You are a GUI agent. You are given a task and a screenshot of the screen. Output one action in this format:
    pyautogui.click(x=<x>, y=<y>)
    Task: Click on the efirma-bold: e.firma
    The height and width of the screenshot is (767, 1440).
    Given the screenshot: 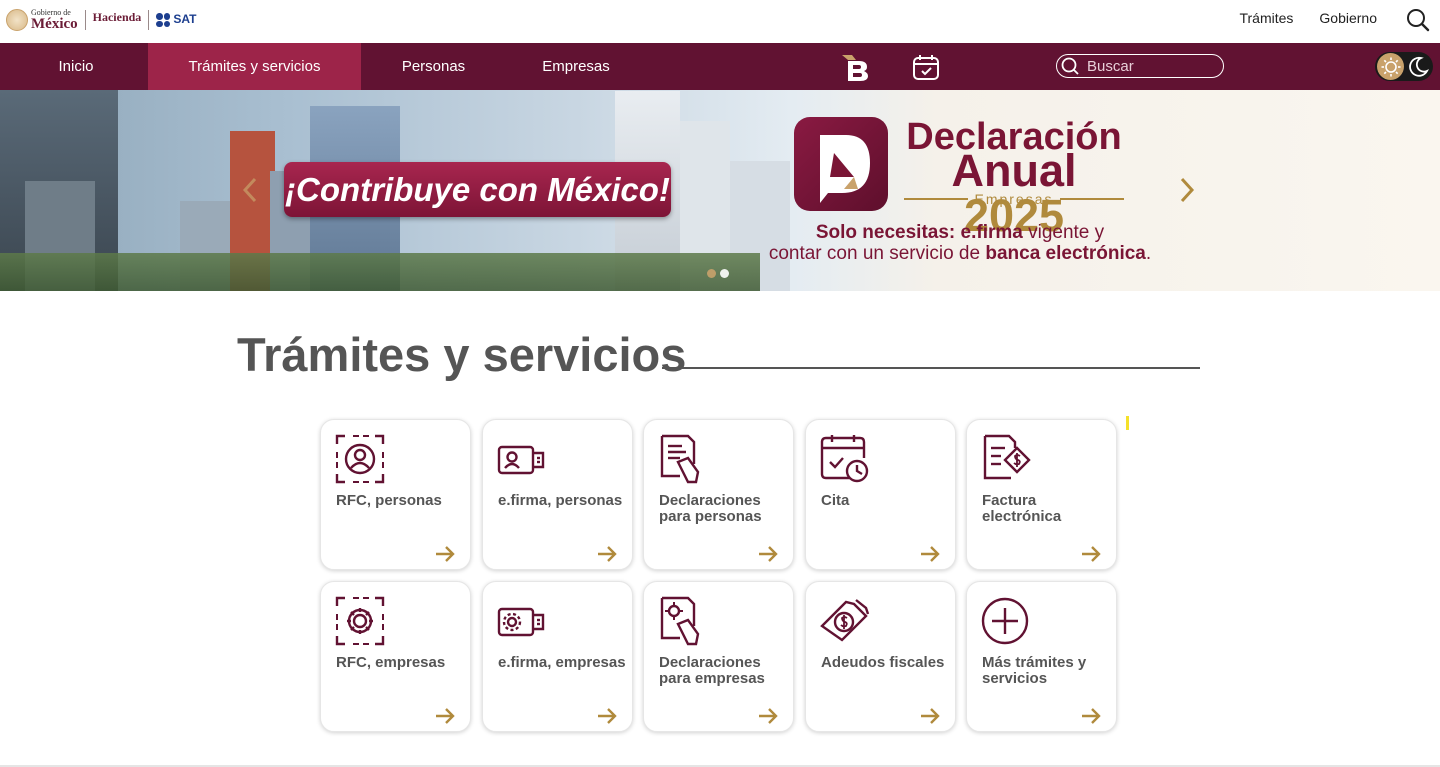 What is the action you would take?
    pyautogui.click(x=991, y=232)
    